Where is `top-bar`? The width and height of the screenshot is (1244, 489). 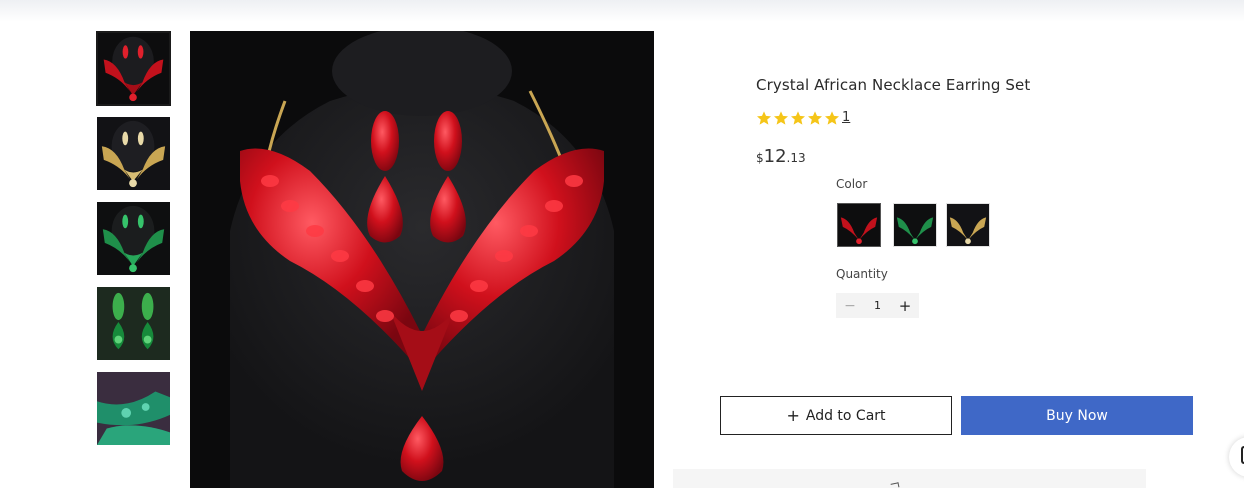
top-bar is located at coordinates (622, 11).